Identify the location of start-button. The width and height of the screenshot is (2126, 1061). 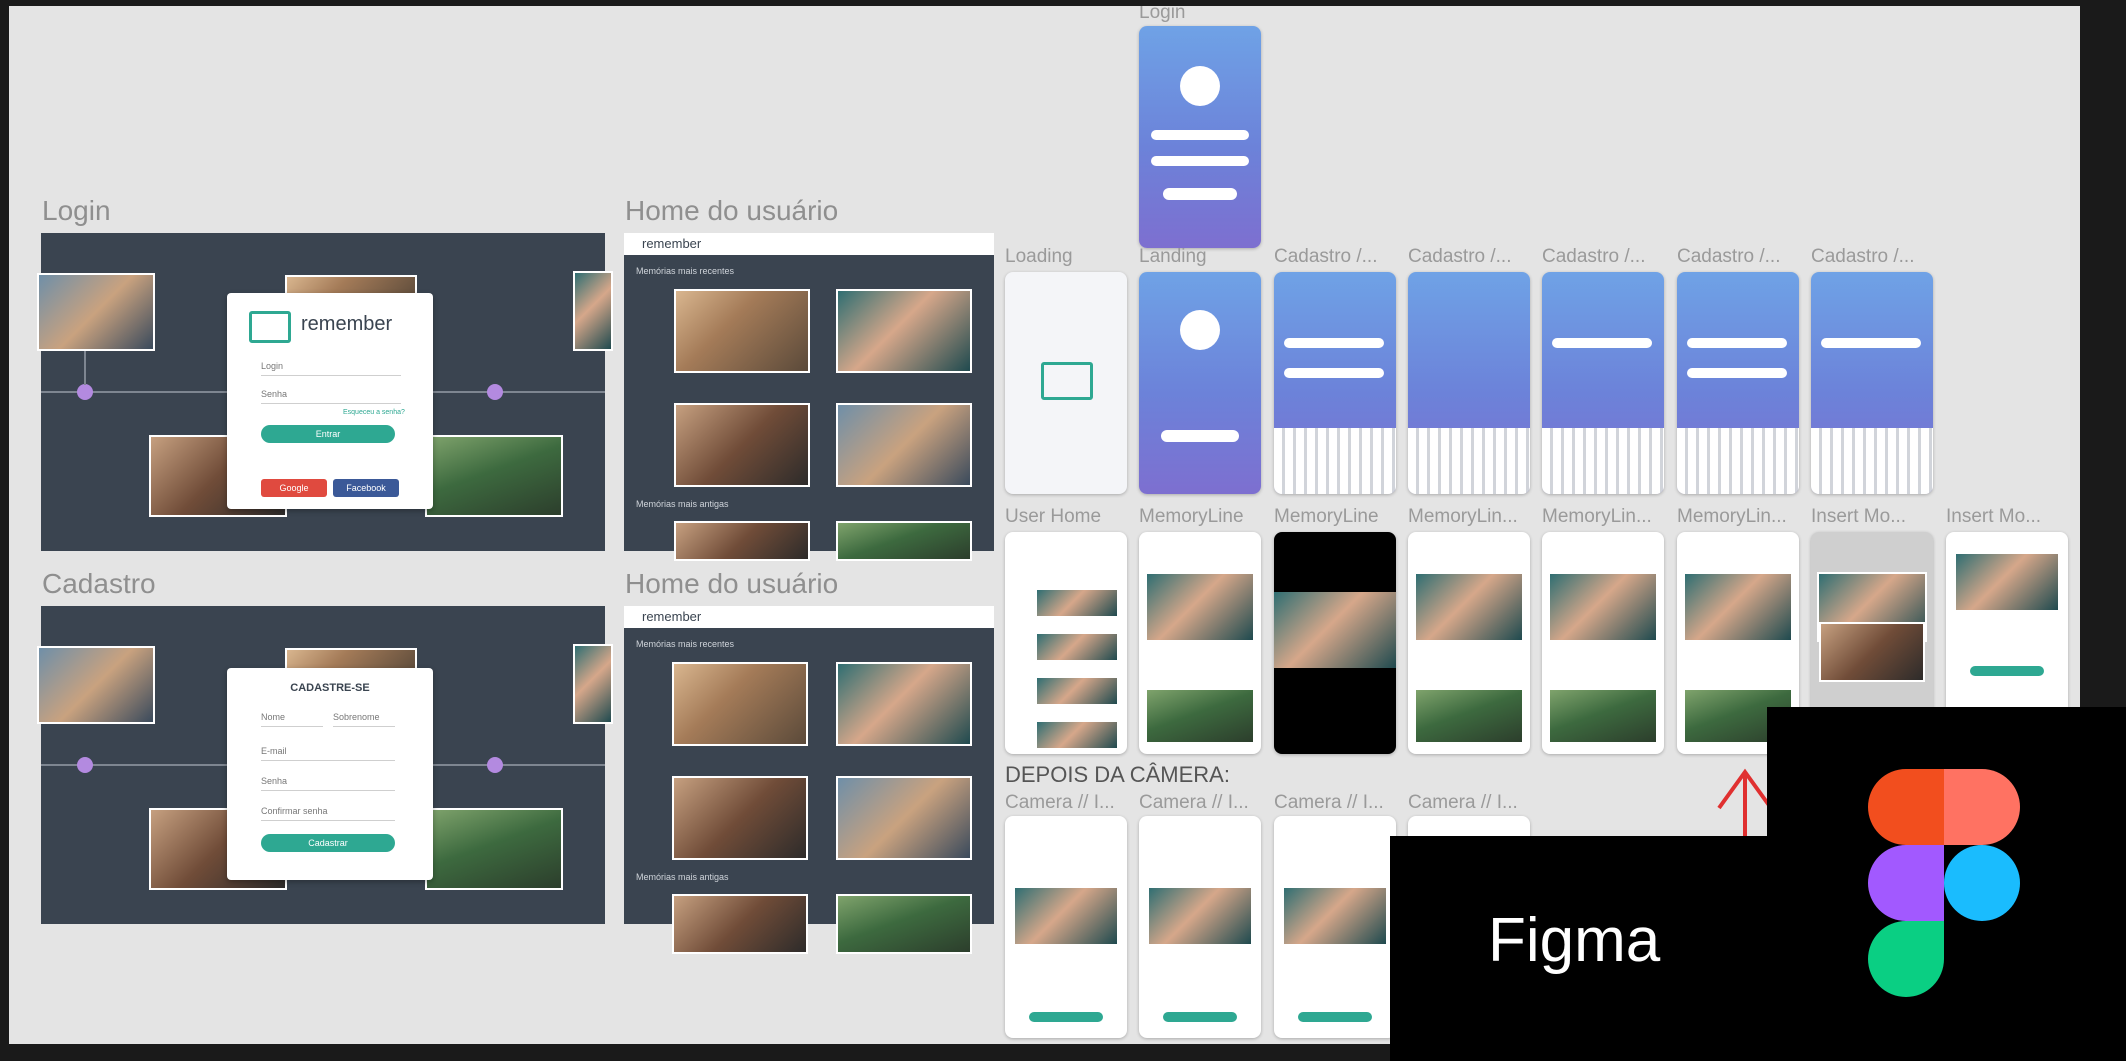
(1200, 436).